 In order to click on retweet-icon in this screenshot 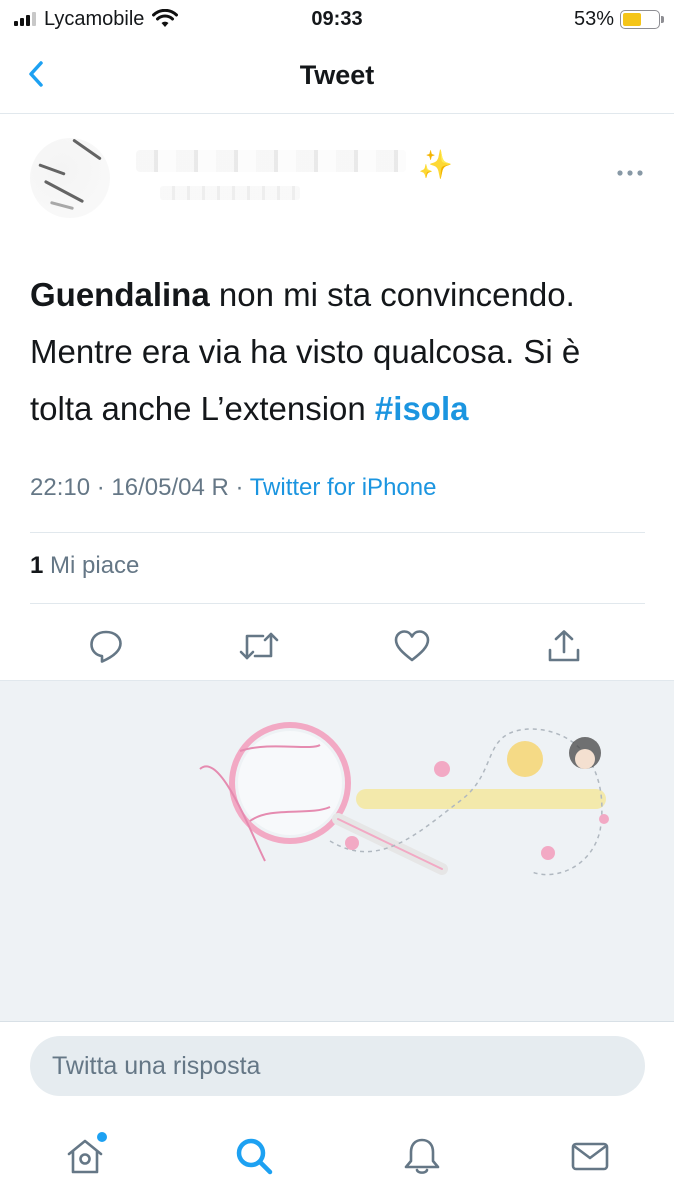, I will do `click(259, 646)`.